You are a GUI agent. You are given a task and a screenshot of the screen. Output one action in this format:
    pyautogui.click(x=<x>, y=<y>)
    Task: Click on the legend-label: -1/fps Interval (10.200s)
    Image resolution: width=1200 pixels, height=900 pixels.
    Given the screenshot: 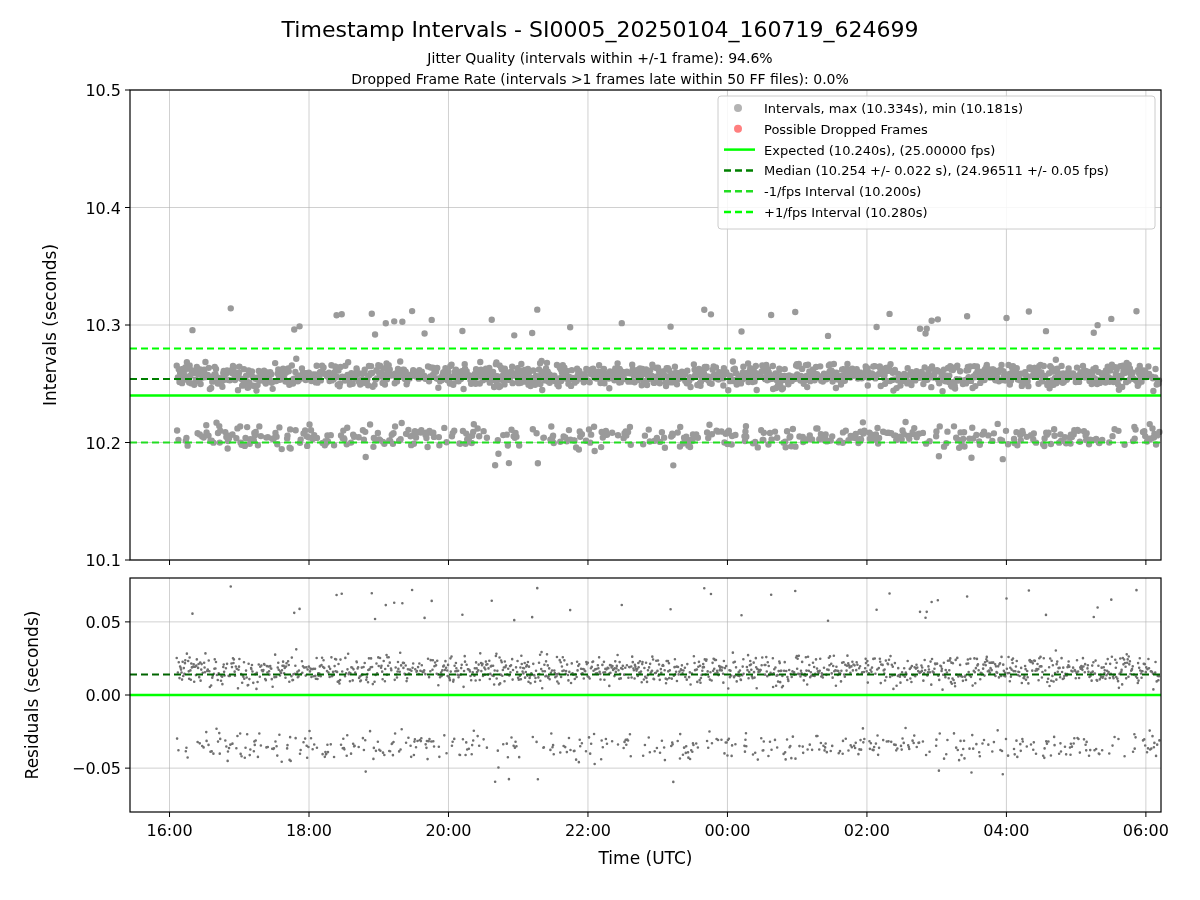 What is the action you would take?
    pyautogui.click(x=843, y=192)
    